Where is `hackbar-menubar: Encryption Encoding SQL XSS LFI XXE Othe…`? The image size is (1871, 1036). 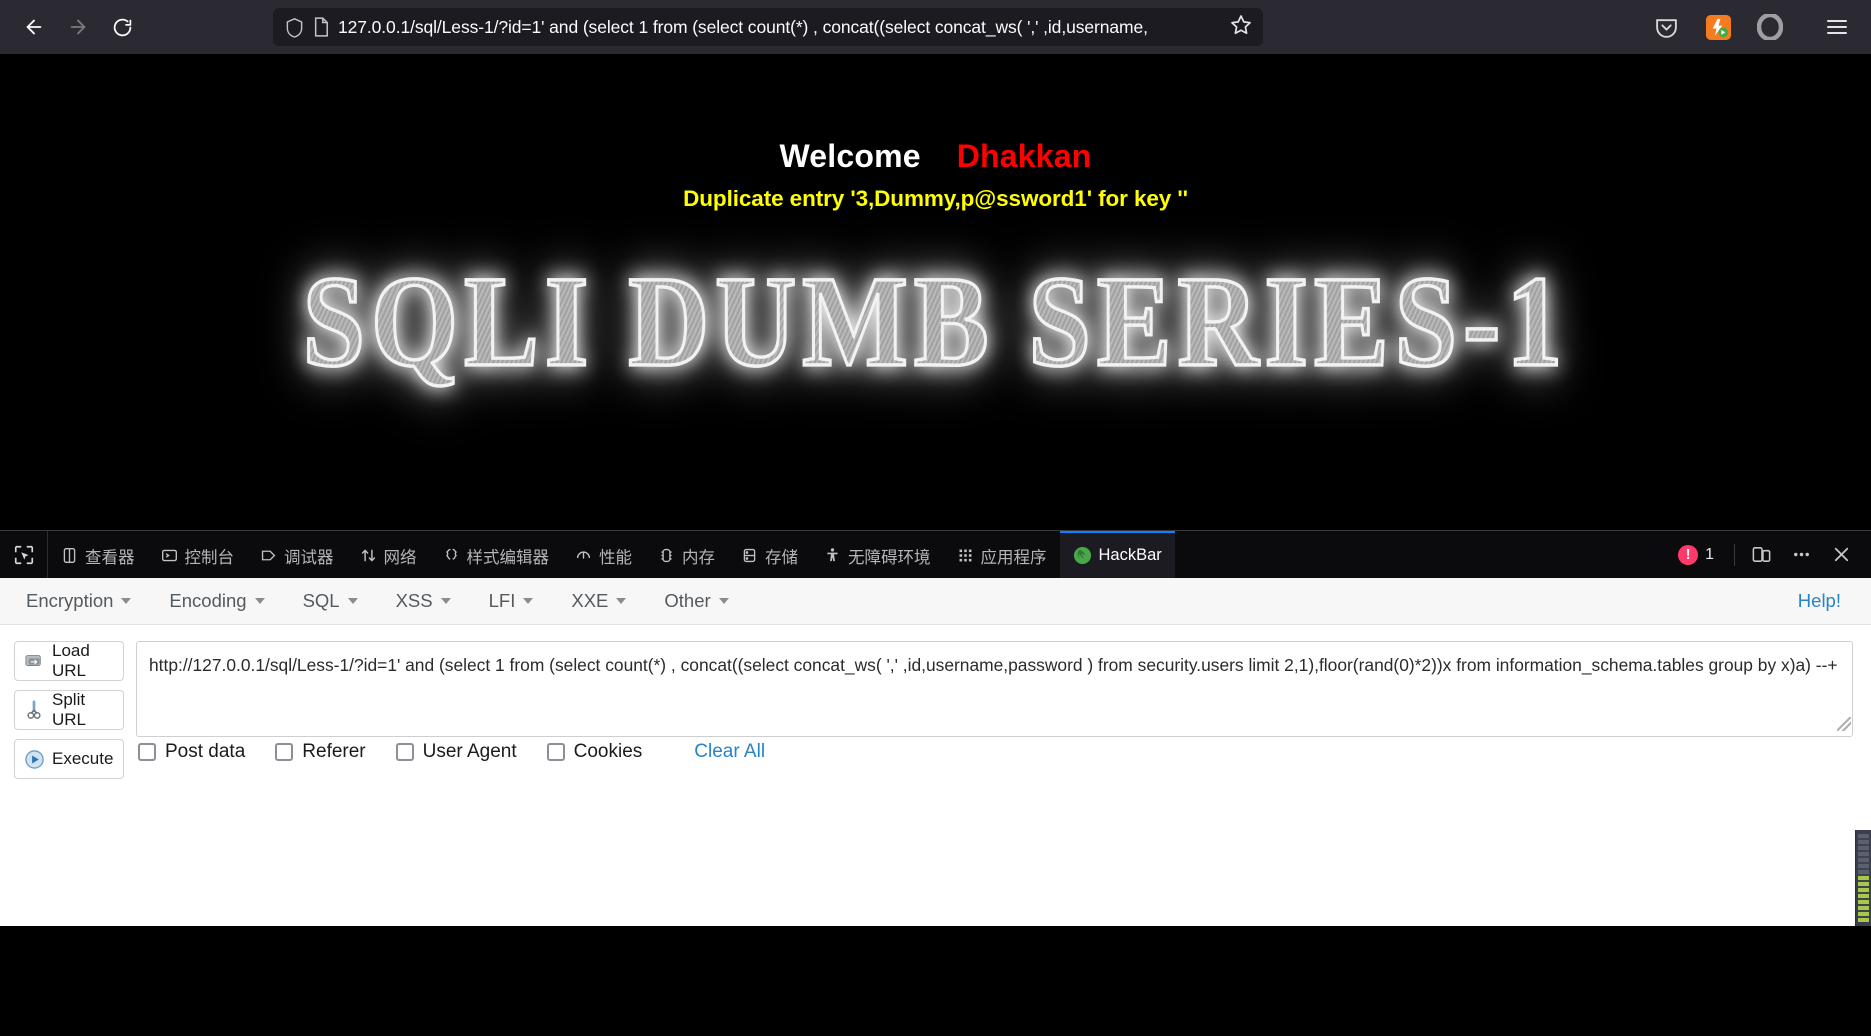
hackbar-menubar: Encryption Encoding SQL XSS LFI XXE Othe… is located at coordinates (935, 601).